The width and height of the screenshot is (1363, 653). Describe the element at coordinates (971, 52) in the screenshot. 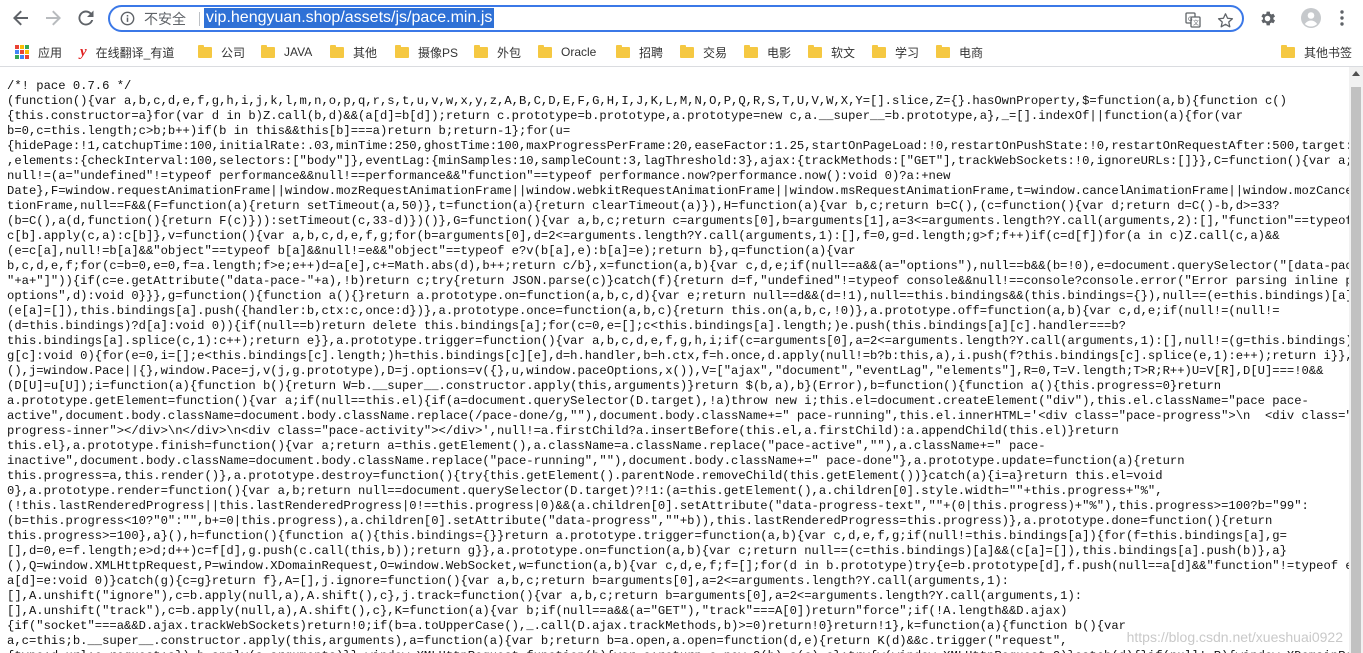

I see `bookmark-label: 电商` at that location.